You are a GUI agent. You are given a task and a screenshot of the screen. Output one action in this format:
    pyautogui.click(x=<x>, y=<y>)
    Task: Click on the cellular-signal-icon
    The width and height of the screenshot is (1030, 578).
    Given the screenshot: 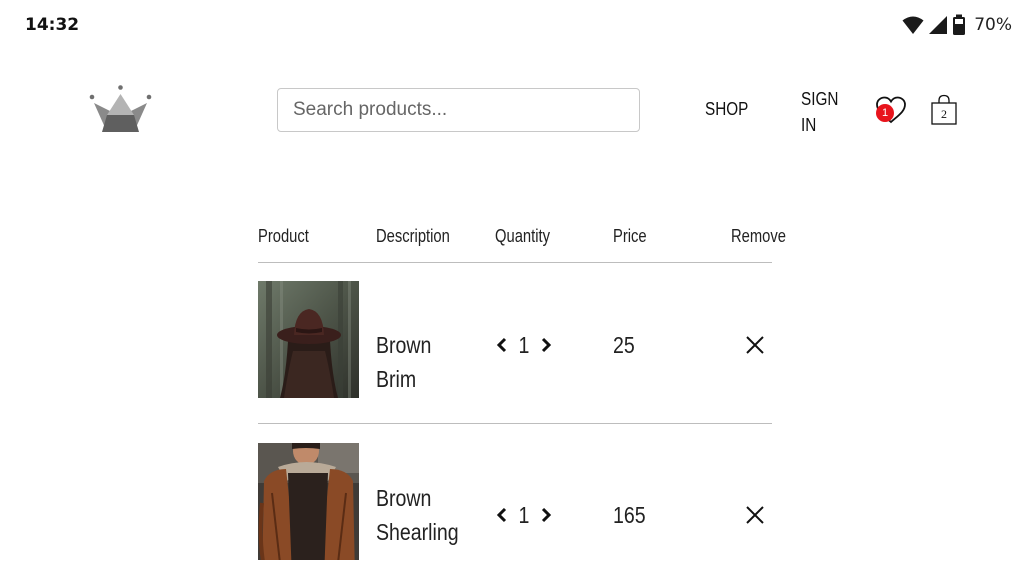 What is the action you would take?
    pyautogui.click(x=938, y=25)
    